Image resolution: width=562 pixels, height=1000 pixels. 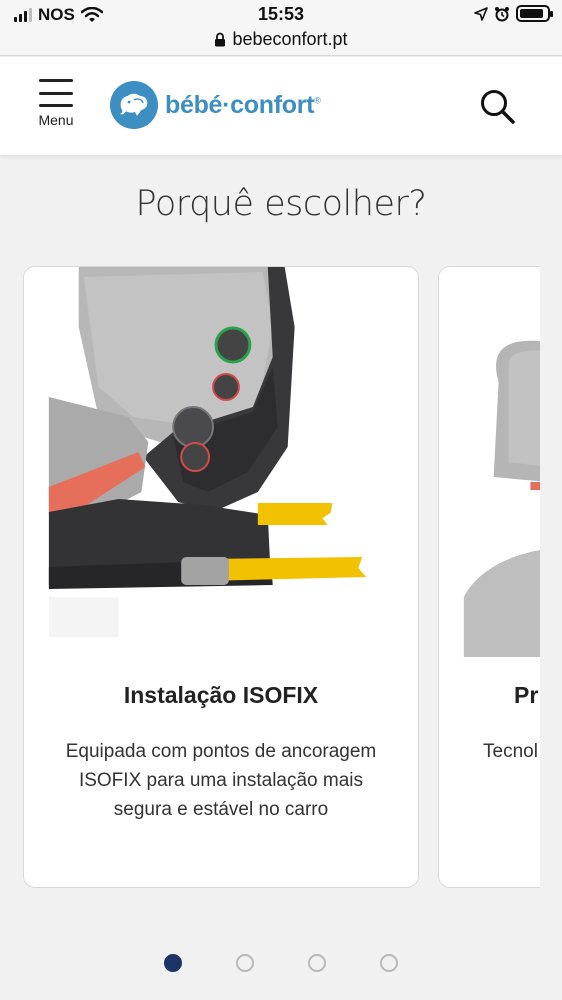 What do you see at coordinates (281, 204) in the screenshot?
I see `section-title: Porquê escolher?` at bounding box center [281, 204].